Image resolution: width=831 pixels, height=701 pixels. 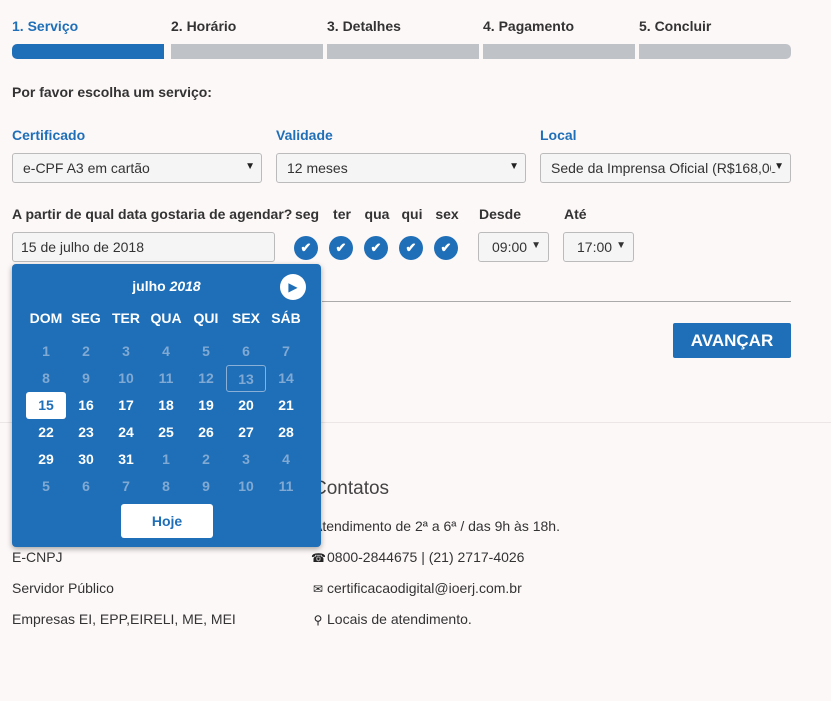 What do you see at coordinates (293, 287) in the screenshot?
I see `next-month-icon: ▶` at bounding box center [293, 287].